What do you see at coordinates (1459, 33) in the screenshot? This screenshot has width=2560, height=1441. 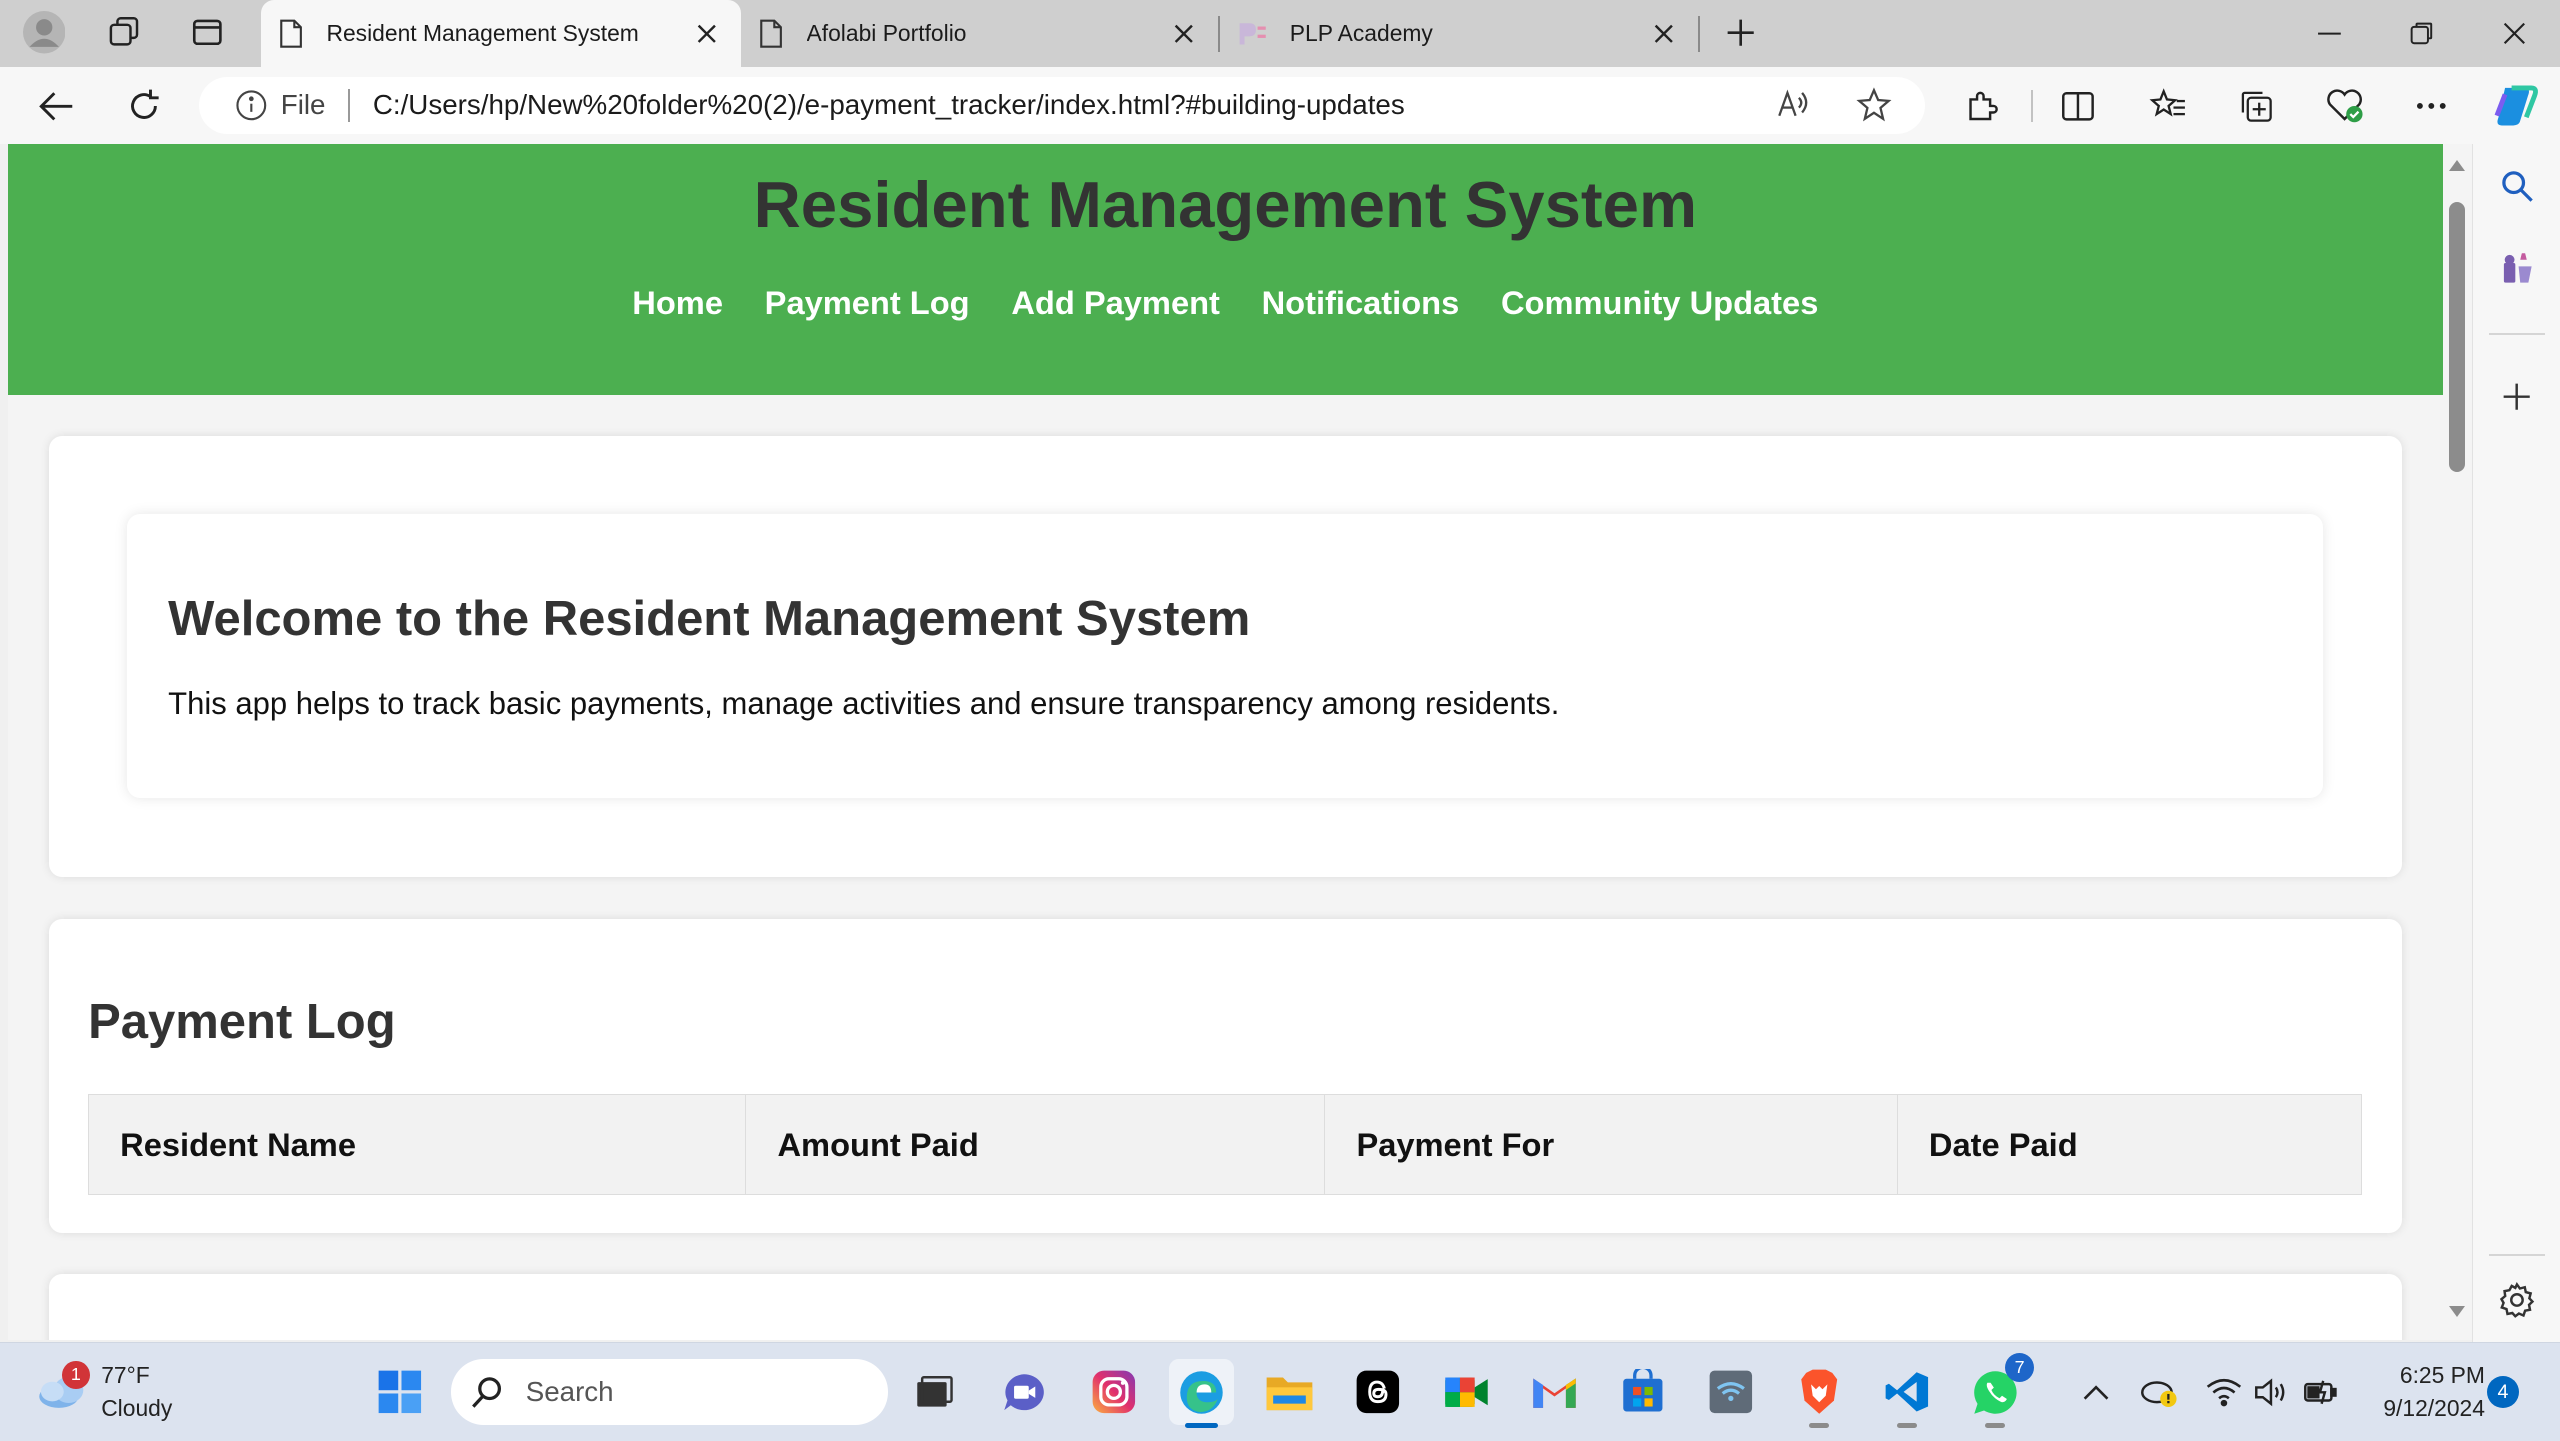 I see `tab-plp-academy: PLP Academy` at bounding box center [1459, 33].